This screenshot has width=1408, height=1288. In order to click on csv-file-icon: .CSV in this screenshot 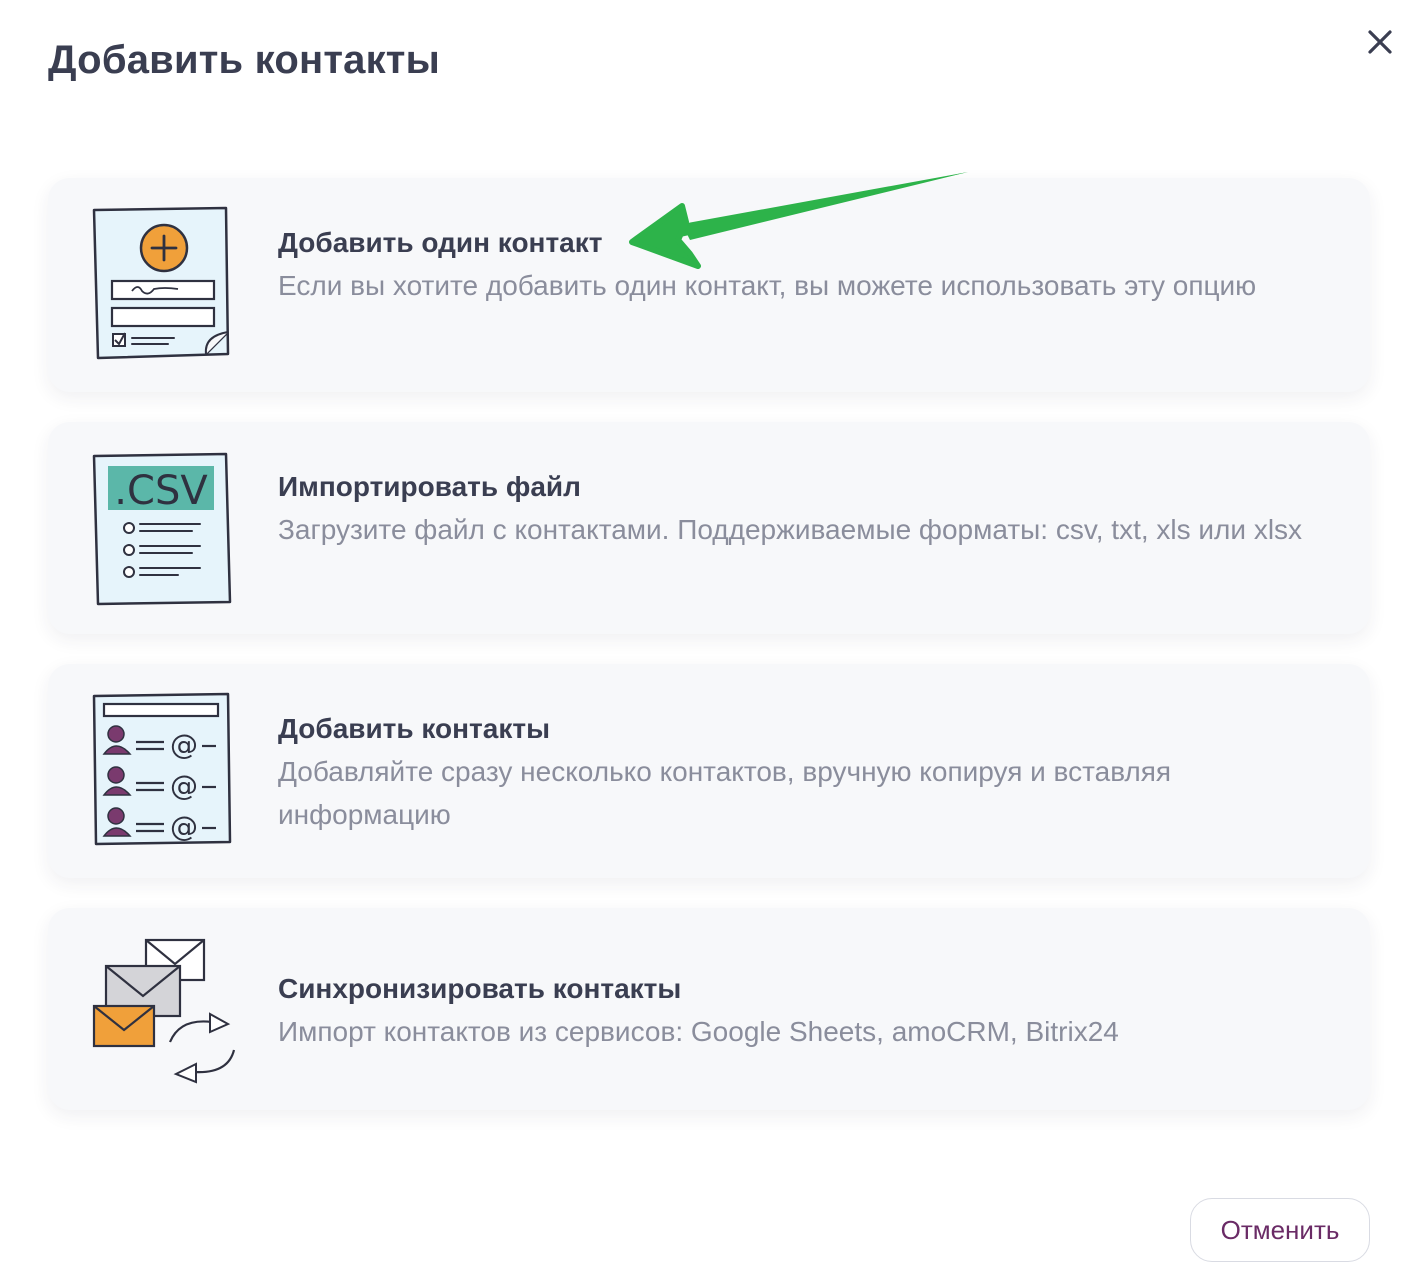, I will do `click(162, 529)`.